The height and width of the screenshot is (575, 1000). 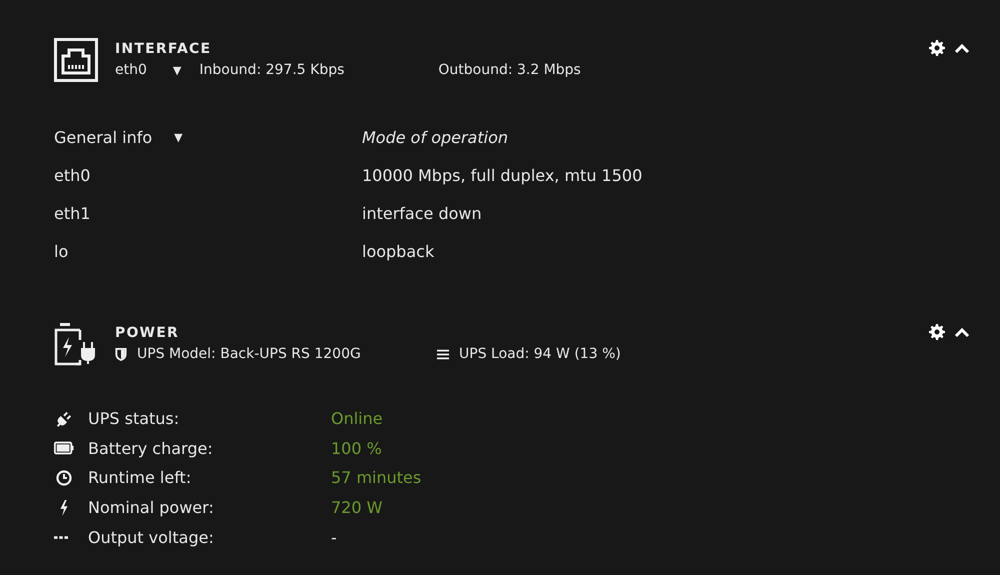 What do you see at coordinates (376, 478) in the screenshot?
I see `field-value: 57 minutes` at bounding box center [376, 478].